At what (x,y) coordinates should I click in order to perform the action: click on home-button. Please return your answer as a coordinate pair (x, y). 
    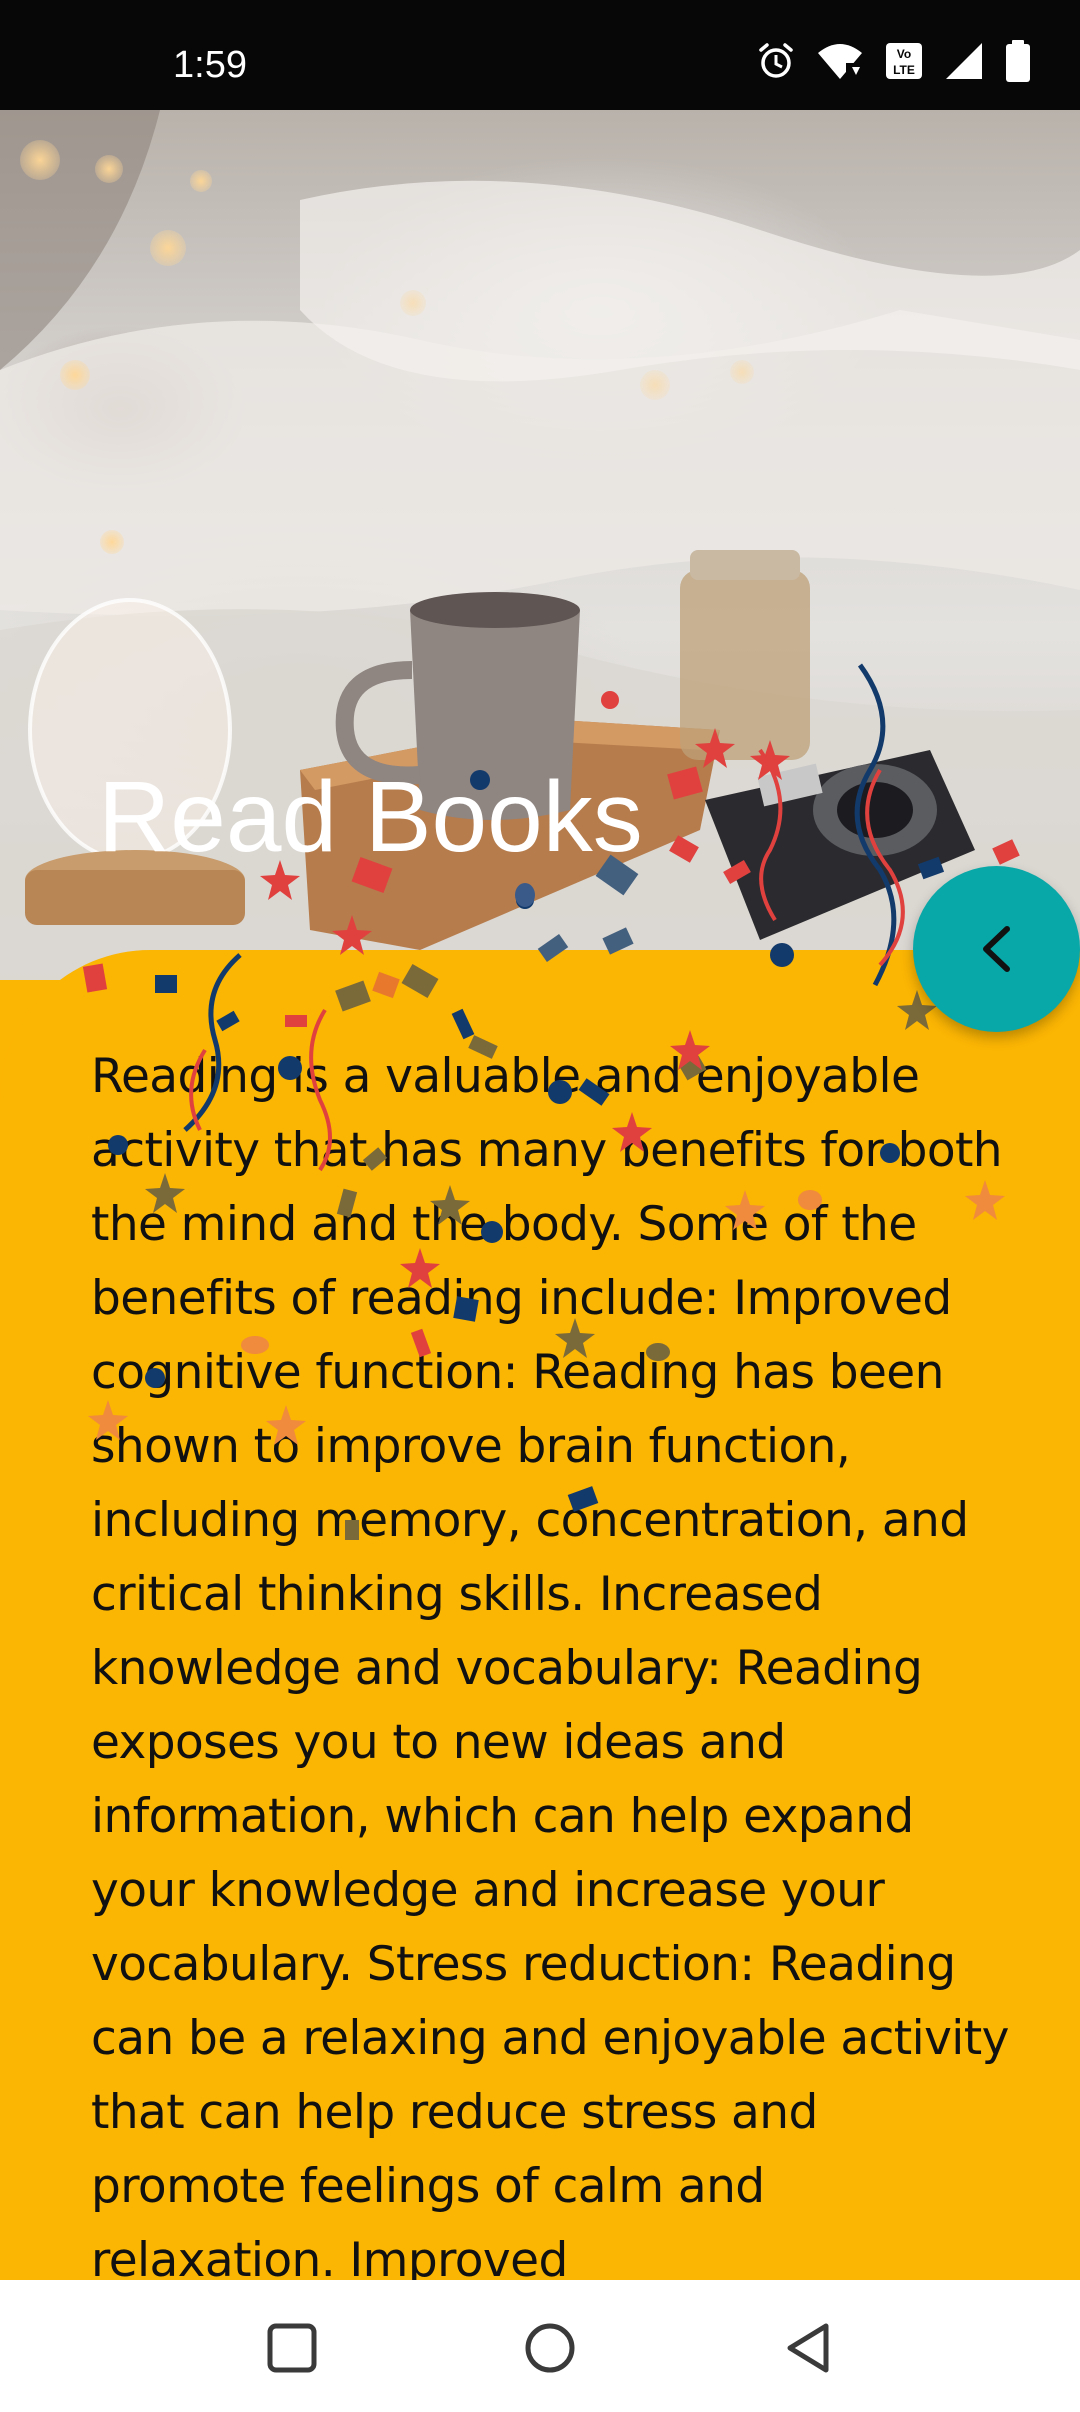
    Looking at the image, I should click on (550, 2348).